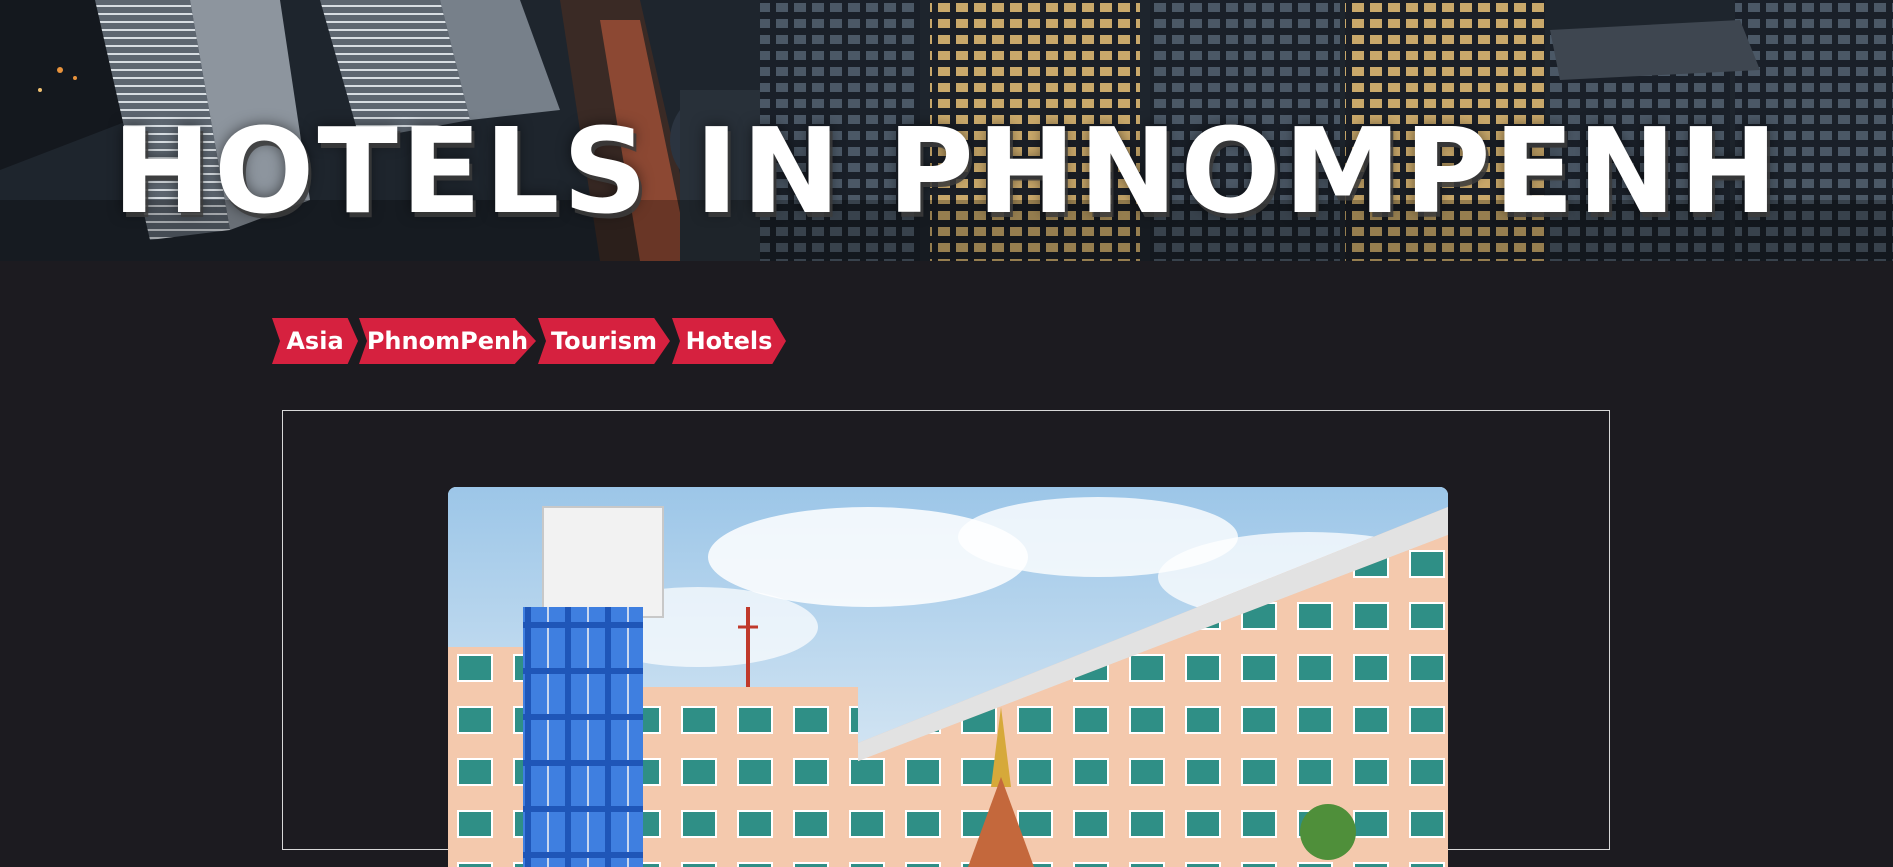  Describe the element at coordinates (729, 341) in the screenshot. I see `tag-hotels: Hotels` at that location.